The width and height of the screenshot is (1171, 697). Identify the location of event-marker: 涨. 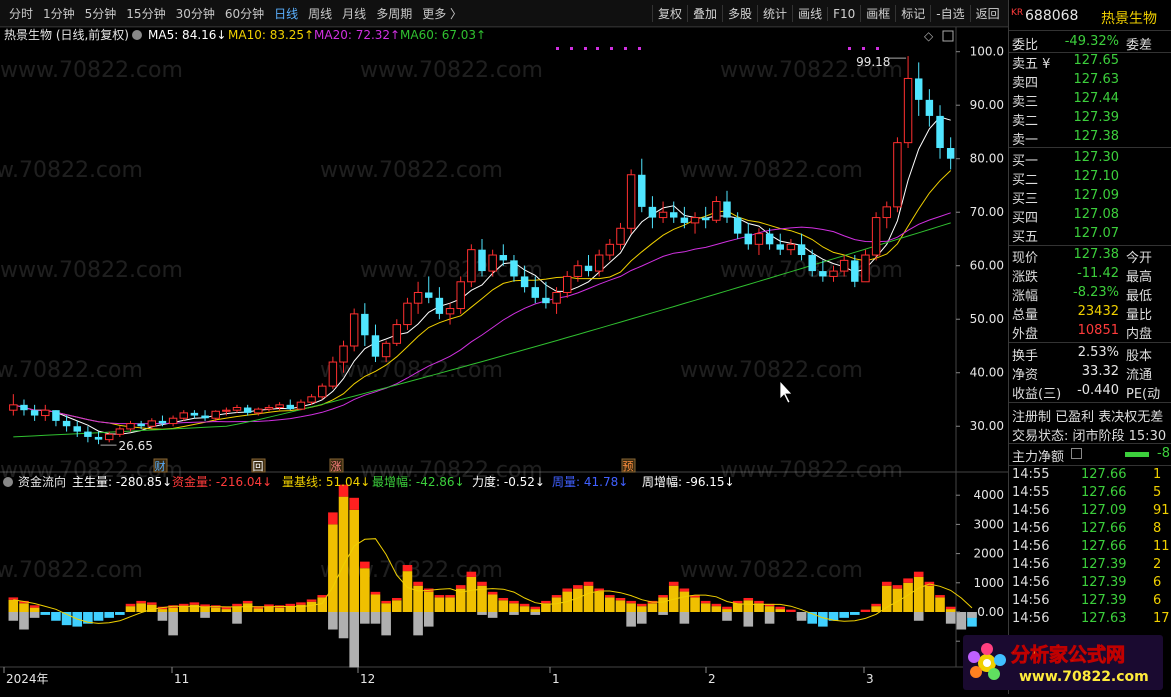
(336, 465).